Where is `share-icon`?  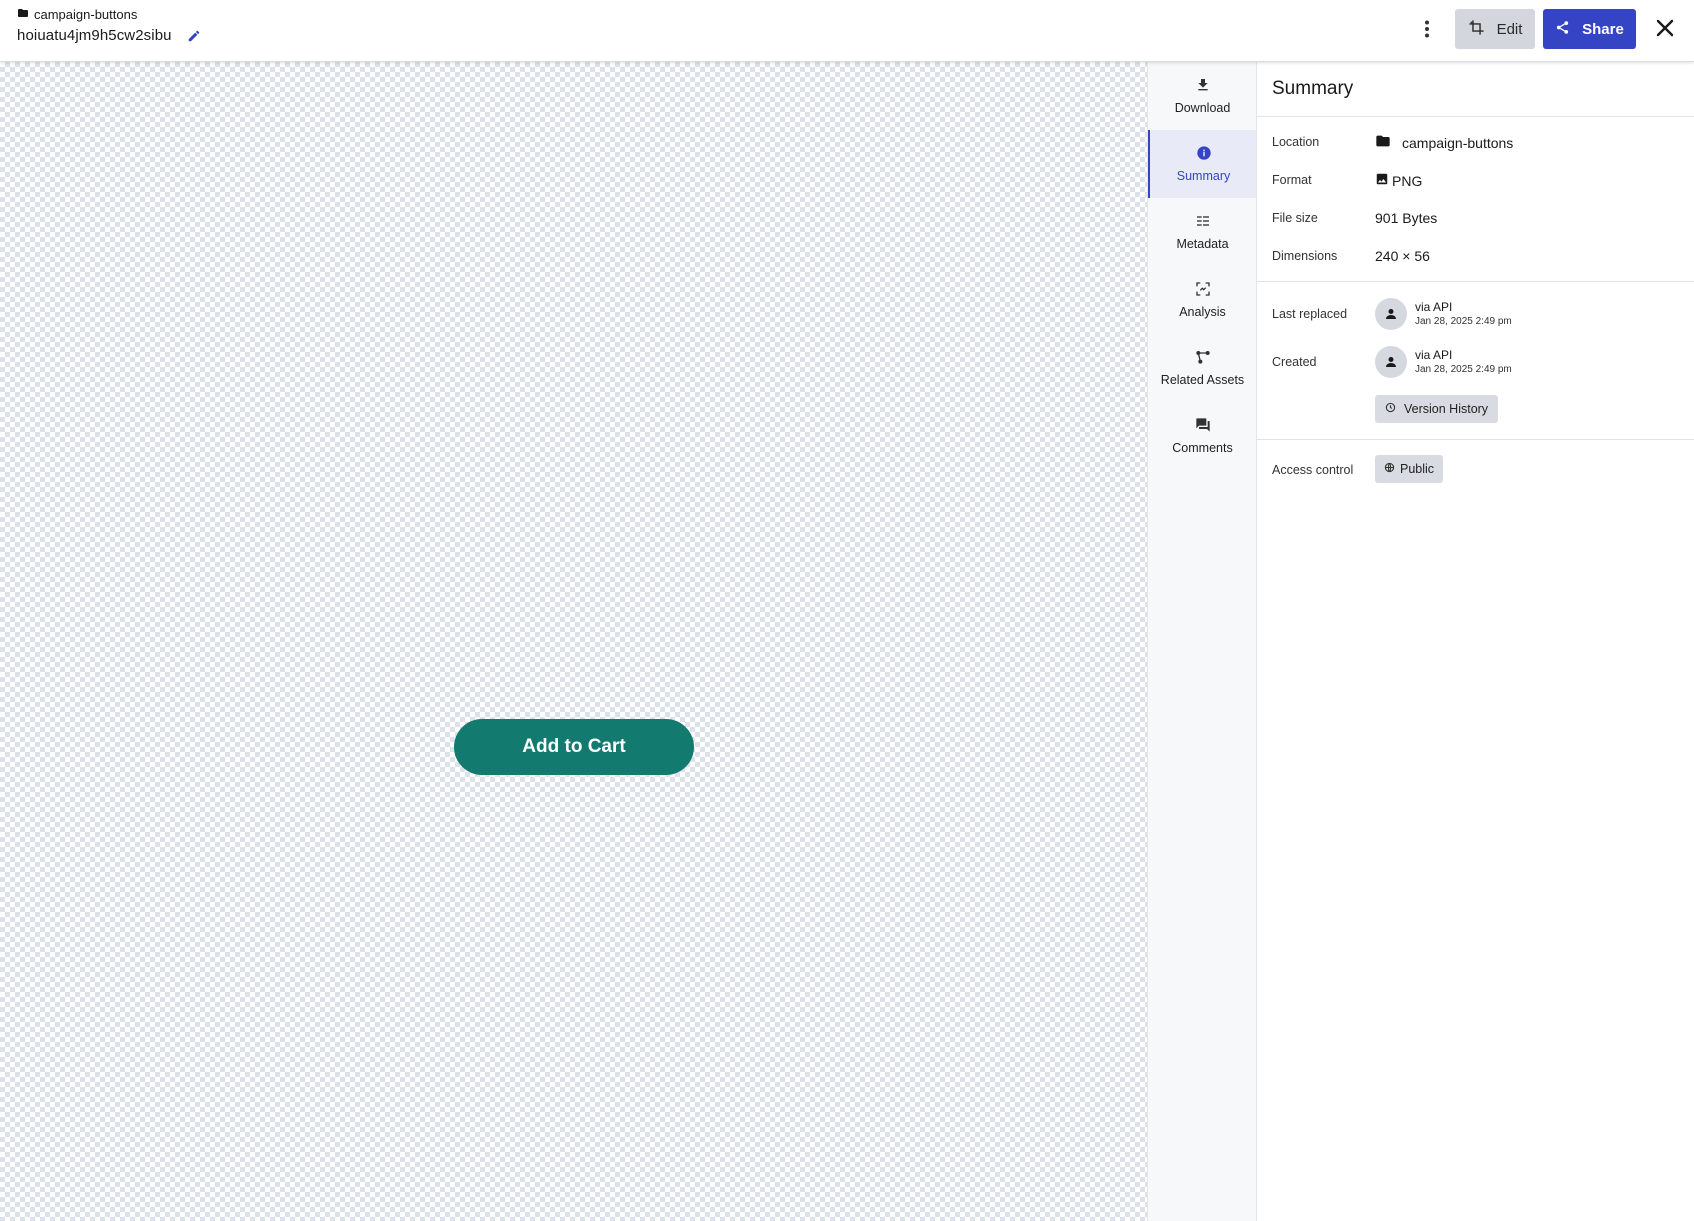
share-icon is located at coordinates (1562, 29).